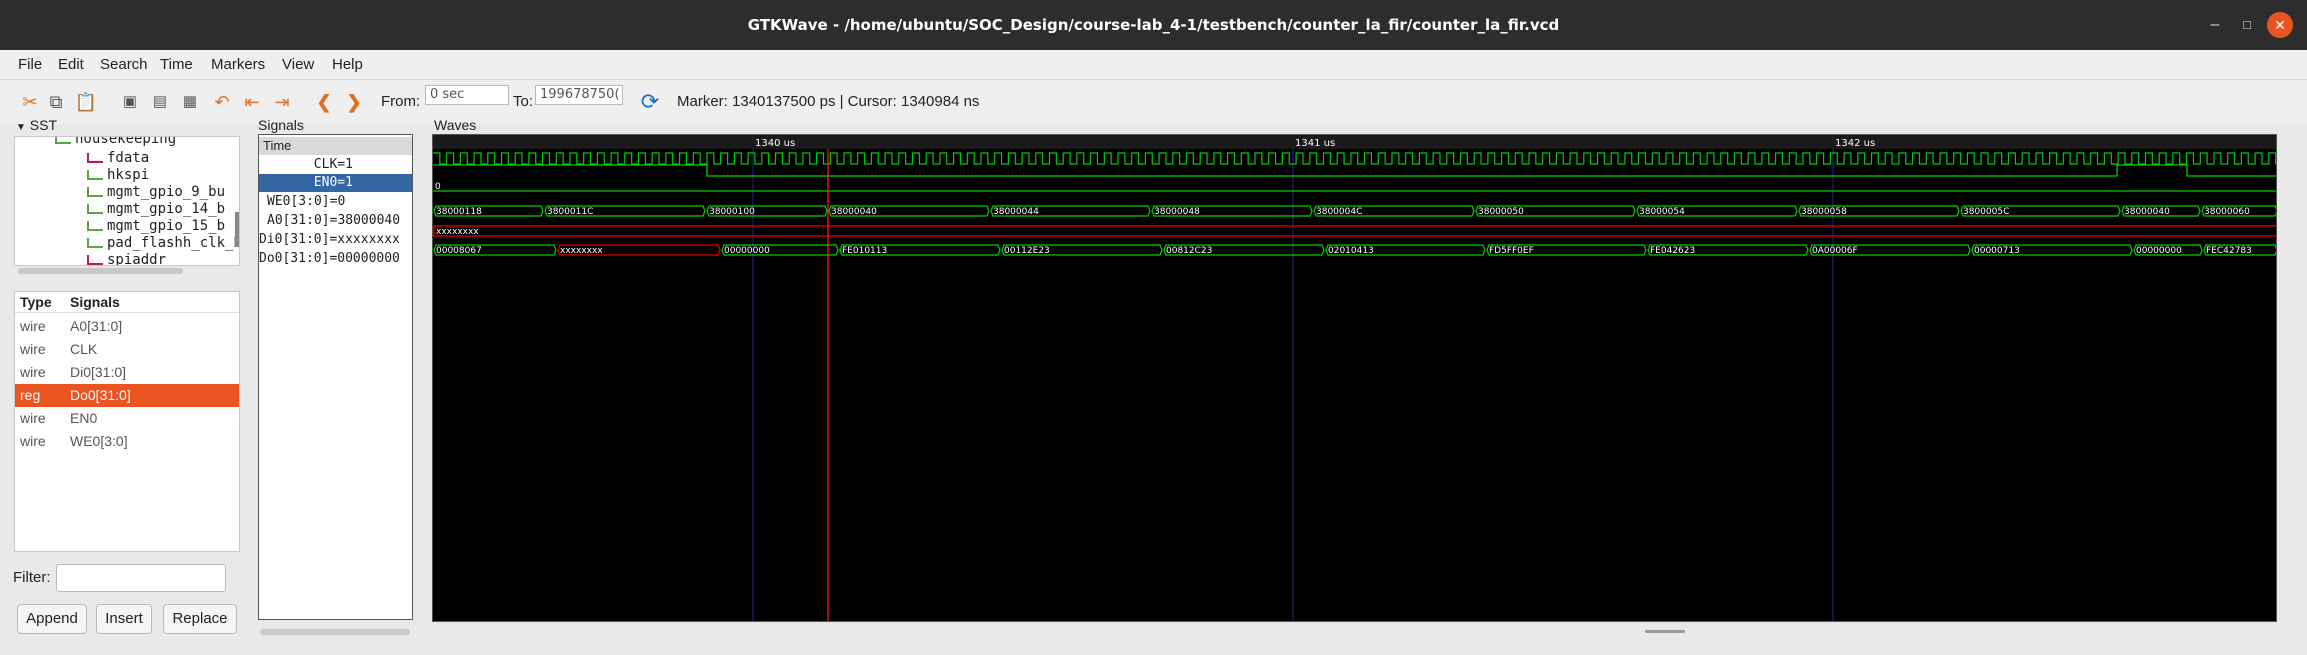  What do you see at coordinates (156, 226) in the screenshot?
I see `tree-item-gpio15: mgmt_gpio_15_b` at bounding box center [156, 226].